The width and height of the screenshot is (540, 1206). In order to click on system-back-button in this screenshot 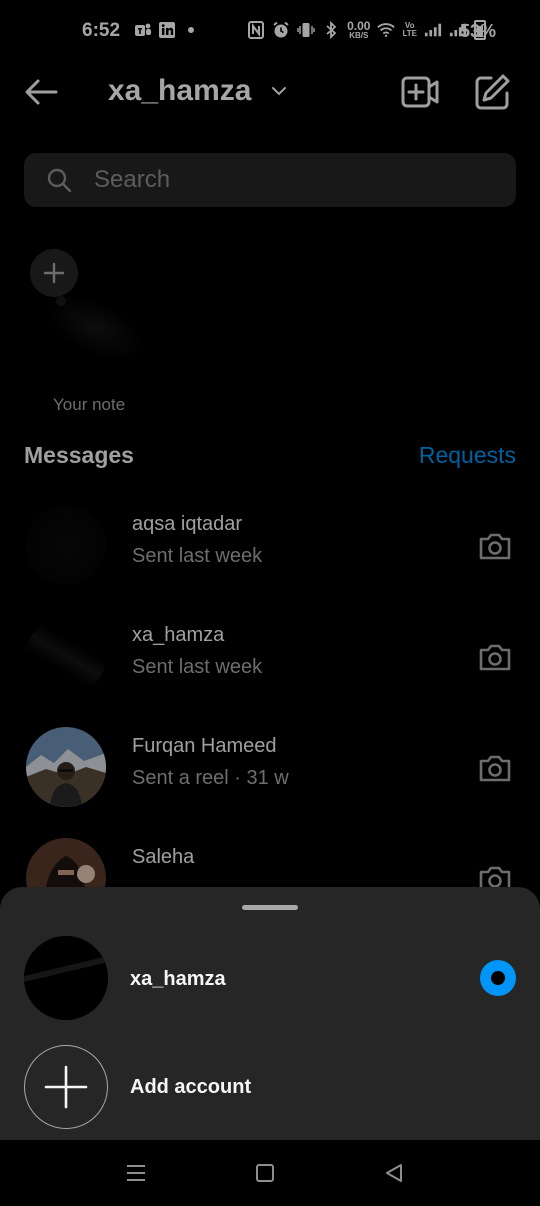, I will do `click(394, 1173)`.